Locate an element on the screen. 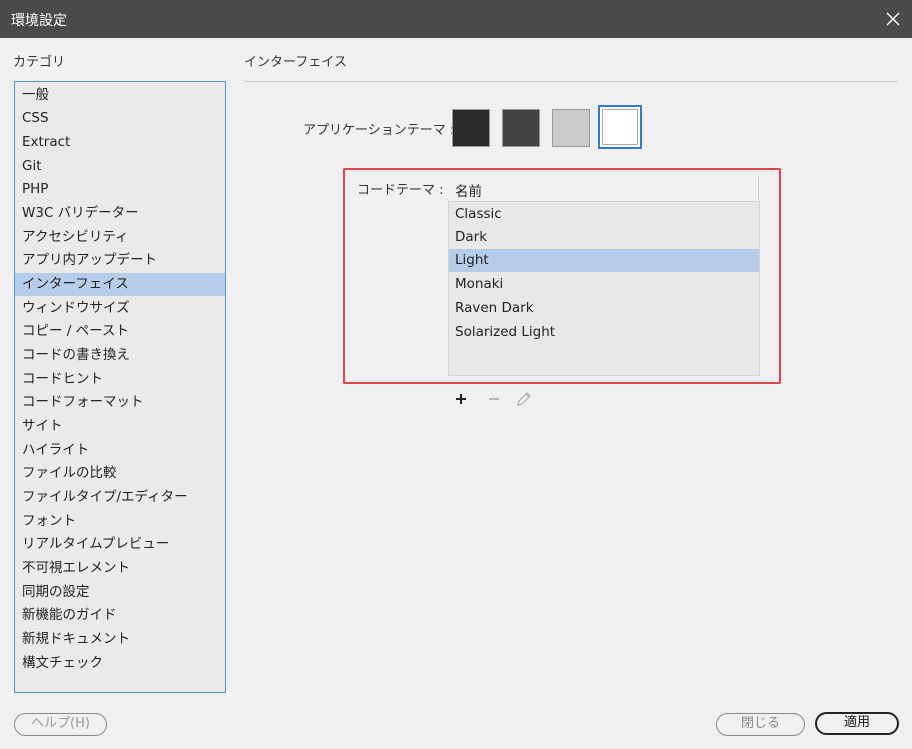 The image size is (912, 749). theme-swatch-light is located at coordinates (571, 128).